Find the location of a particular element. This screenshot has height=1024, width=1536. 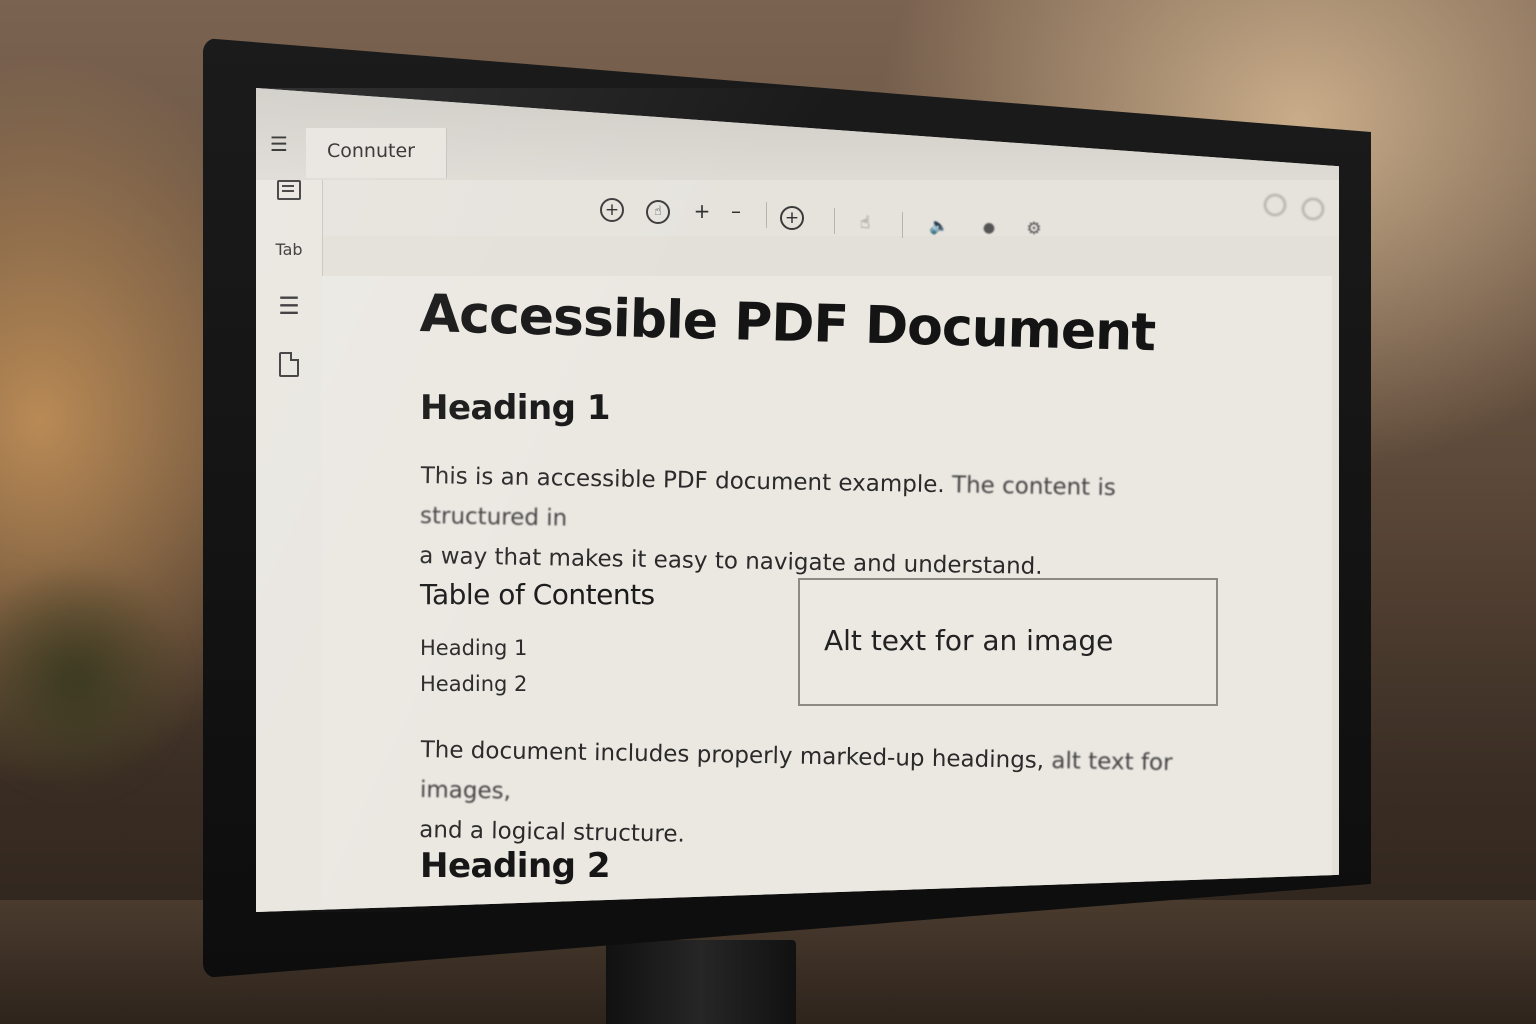

hamburger-menu-icon: ☰ is located at coordinates (282, 144).